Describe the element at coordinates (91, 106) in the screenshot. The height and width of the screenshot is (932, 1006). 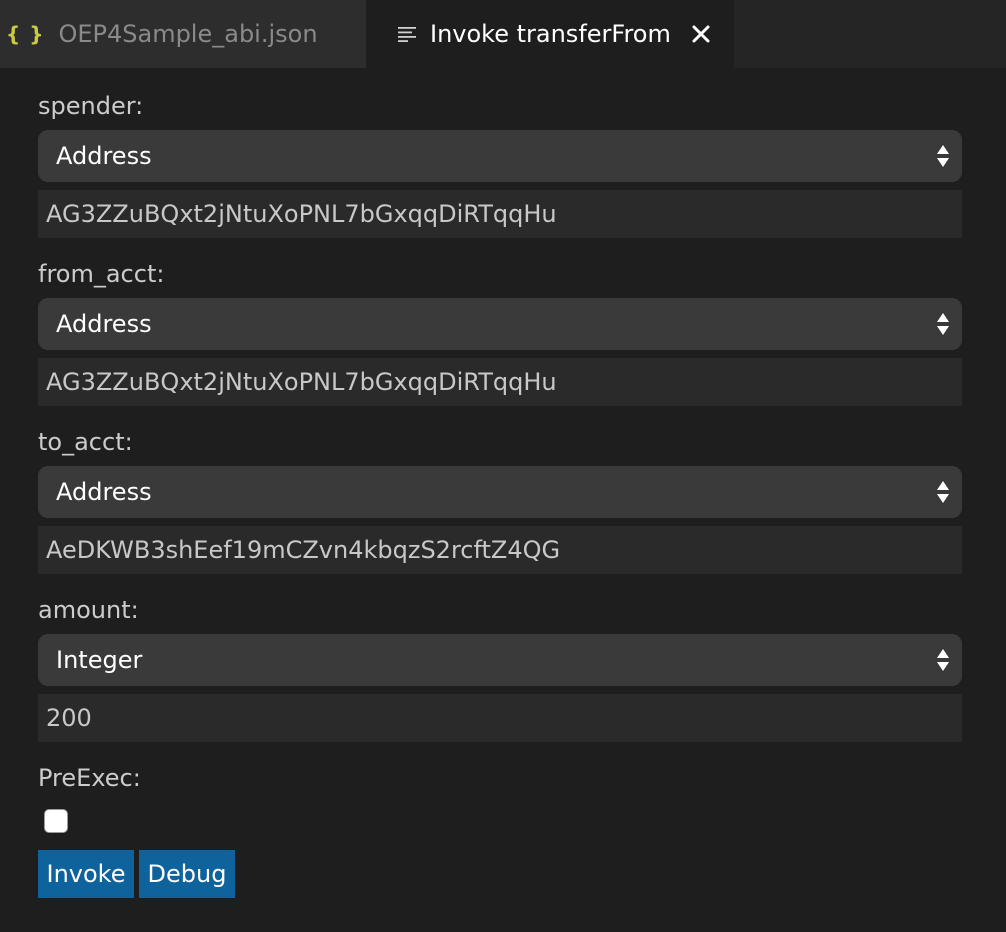
I see `spender-label: spender:` at that location.